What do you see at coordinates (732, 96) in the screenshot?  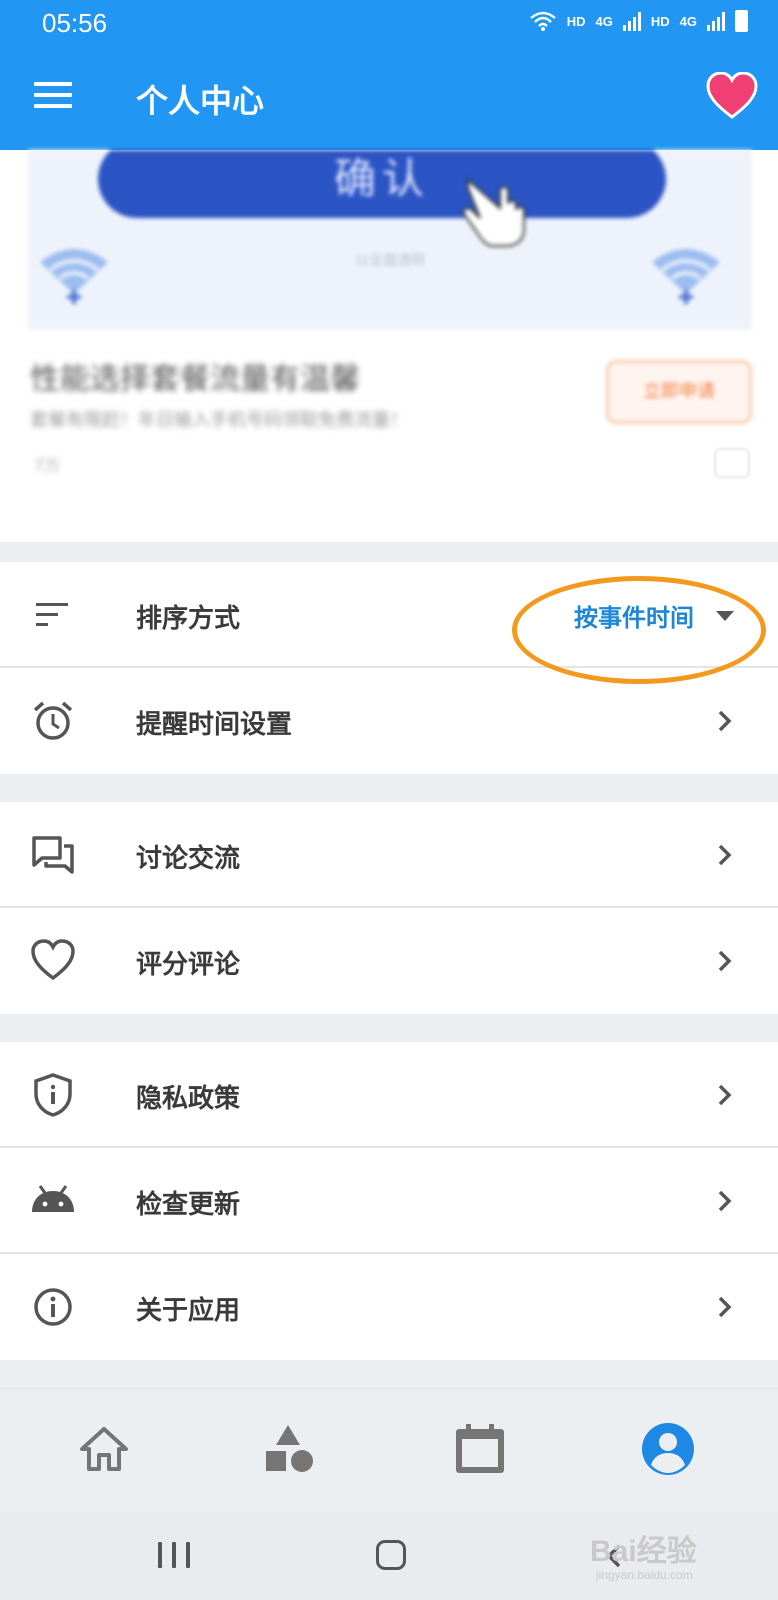 I see `heart-icon` at bounding box center [732, 96].